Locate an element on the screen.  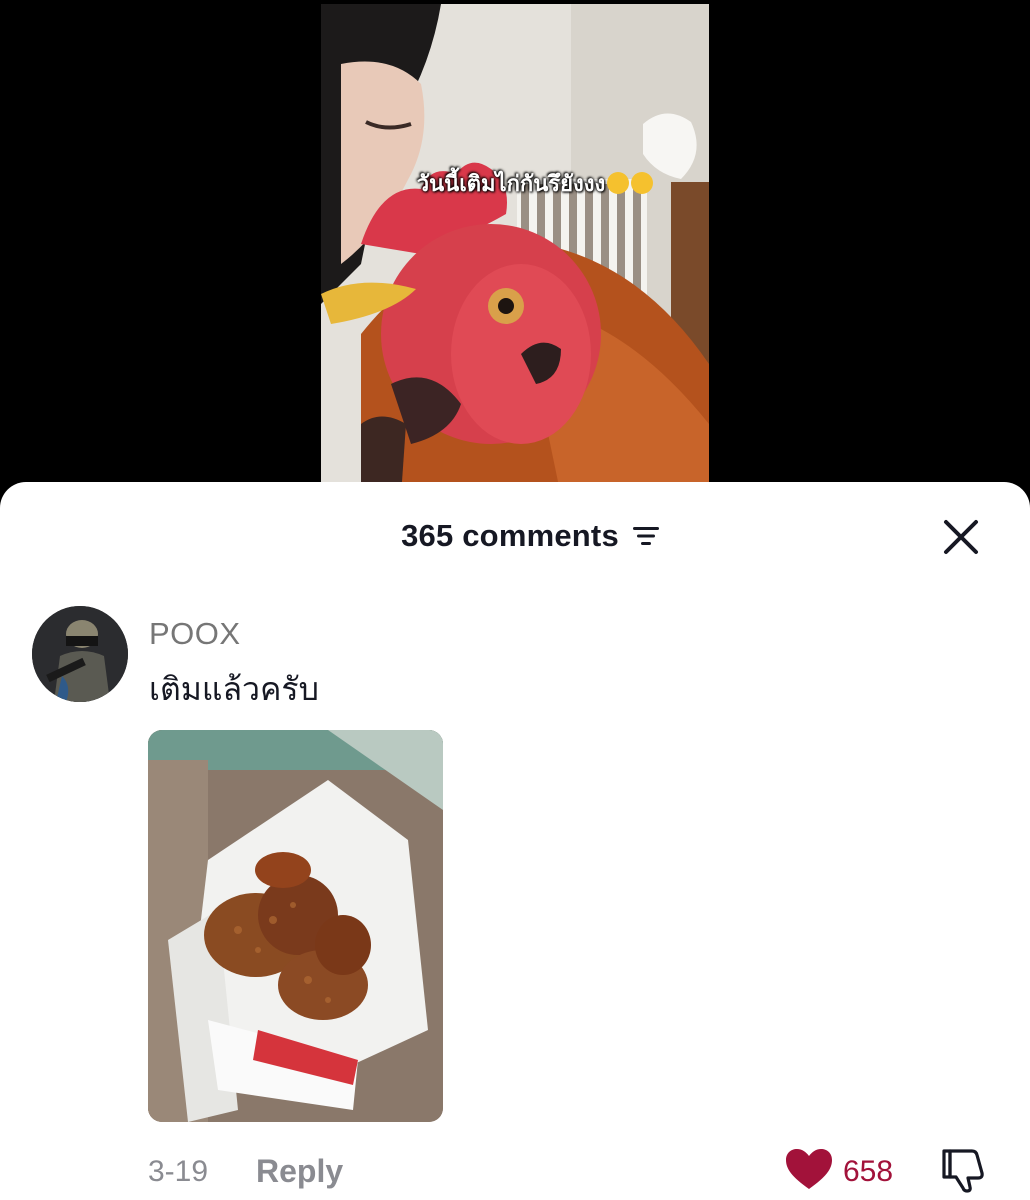
comments-count-row: 365 comments is located at coordinates (515, 536).